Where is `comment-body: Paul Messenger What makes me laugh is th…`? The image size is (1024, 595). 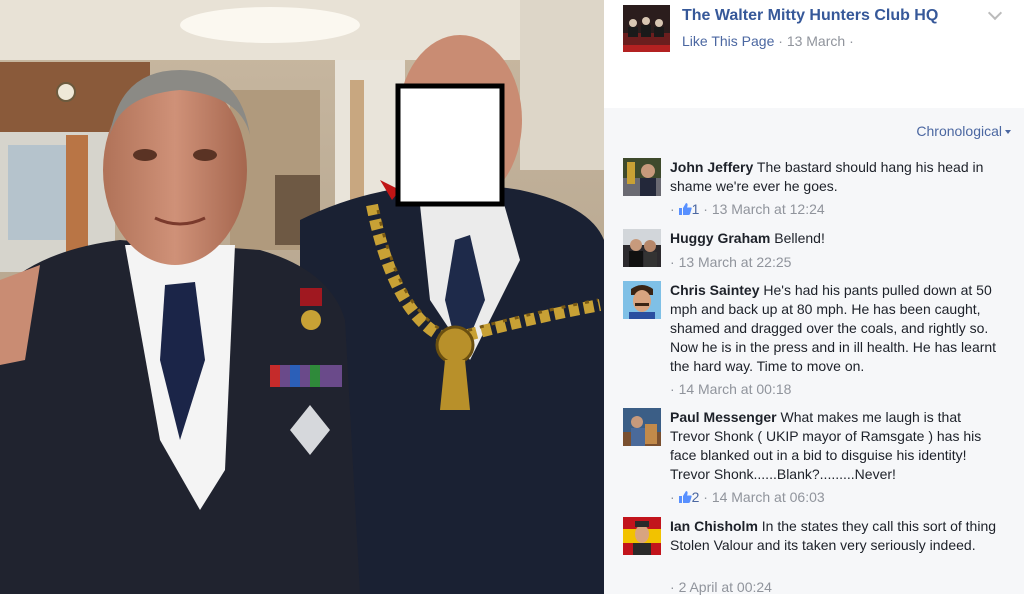
comment-body: Paul Messenger What makes me laugh is th… is located at coordinates (835, 446).